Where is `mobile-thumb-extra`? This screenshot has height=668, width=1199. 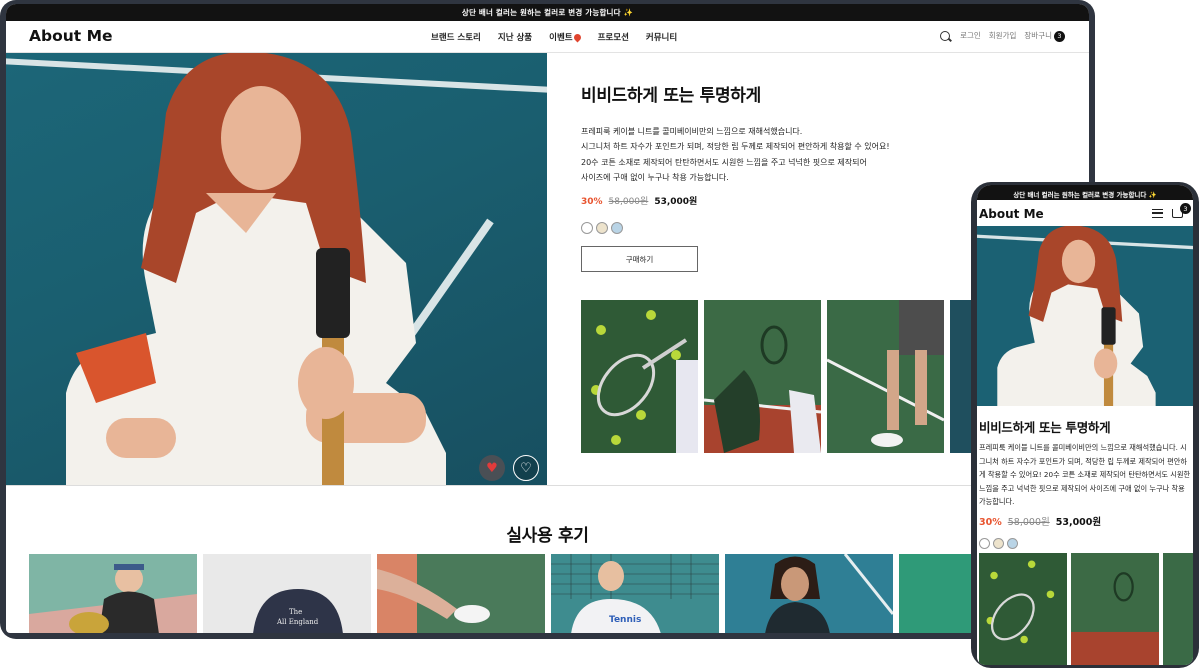
mobile-thumb-extra is located at coordinates (1178, 609).